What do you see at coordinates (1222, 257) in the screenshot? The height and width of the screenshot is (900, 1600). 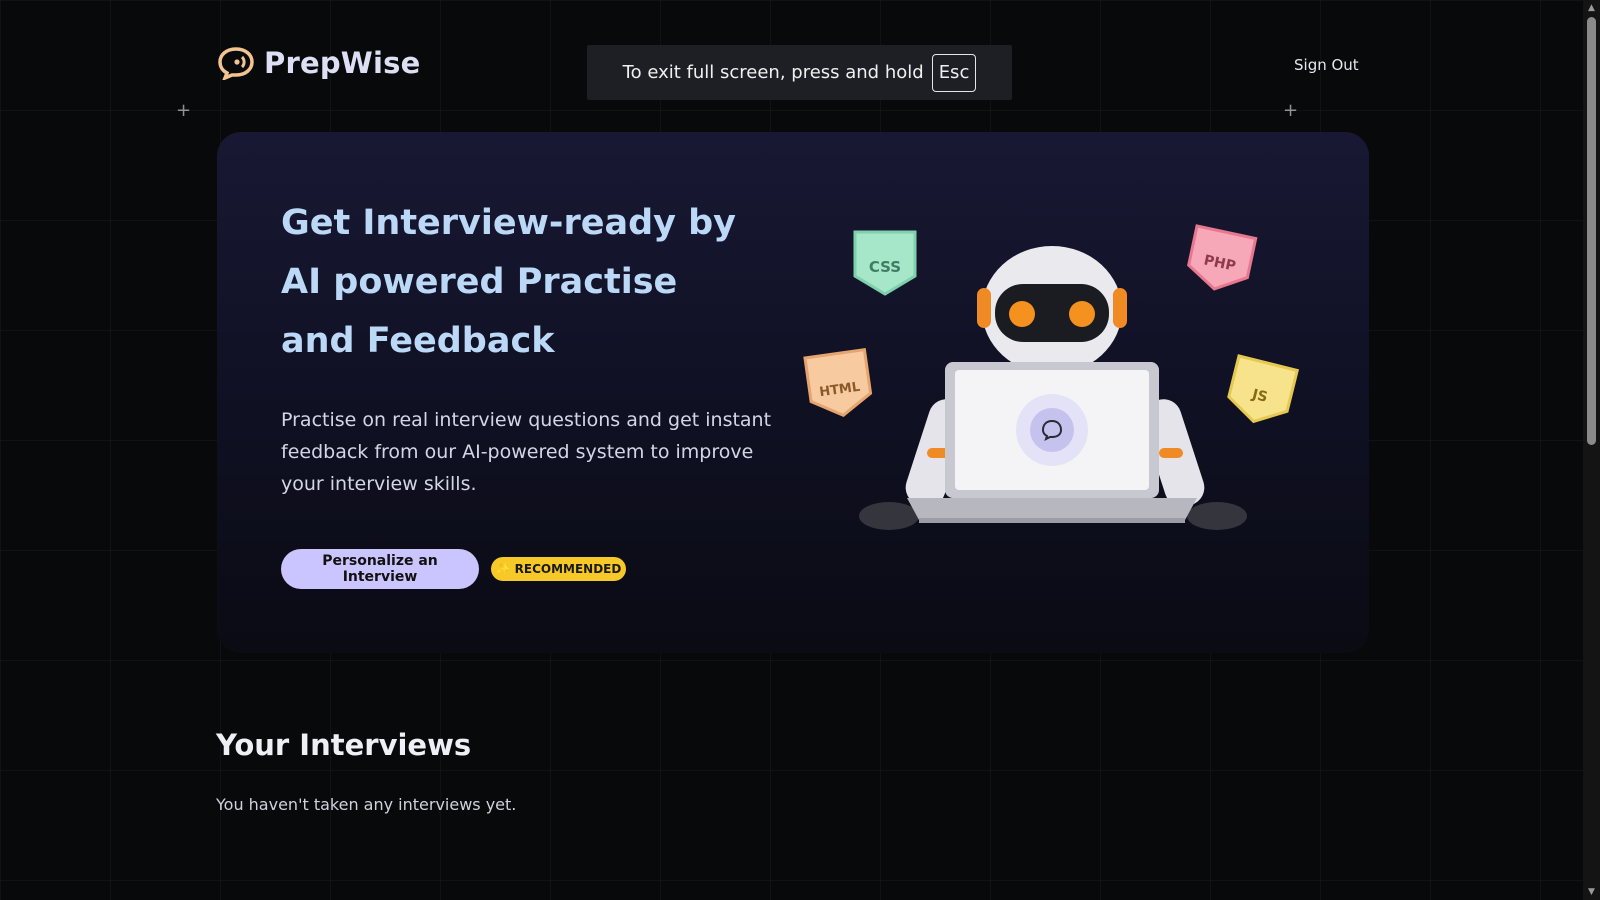 I see `php-tag-icon: PHP` at bounding box center [1222, 257].